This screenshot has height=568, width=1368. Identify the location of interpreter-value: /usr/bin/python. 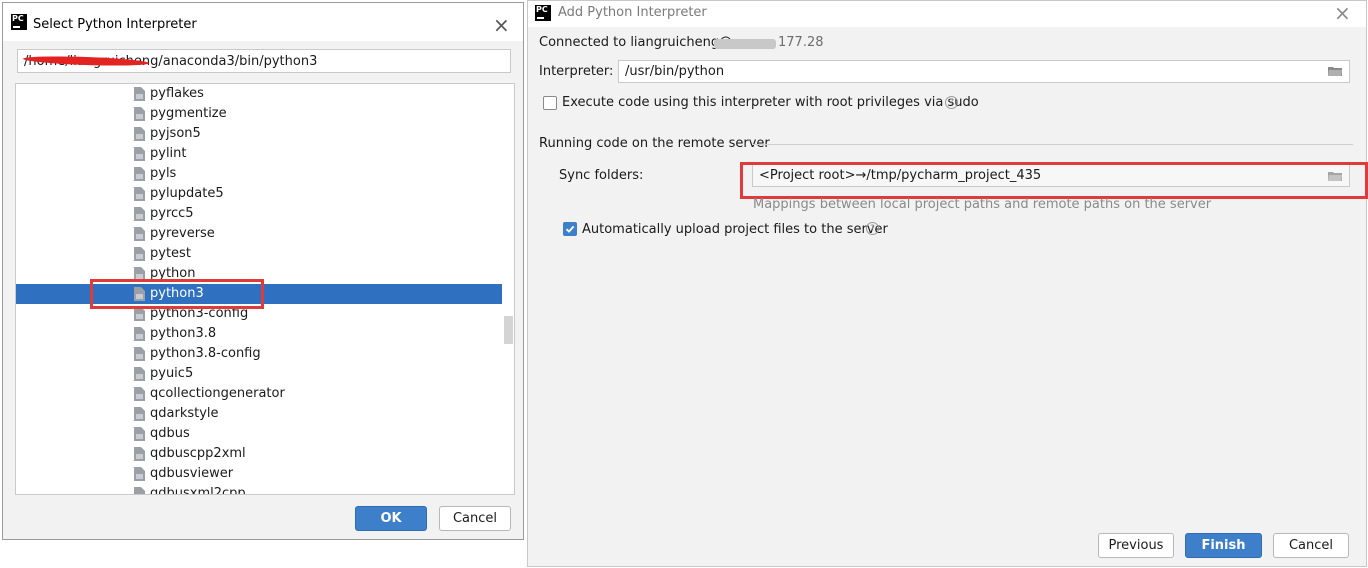
(675, 71).